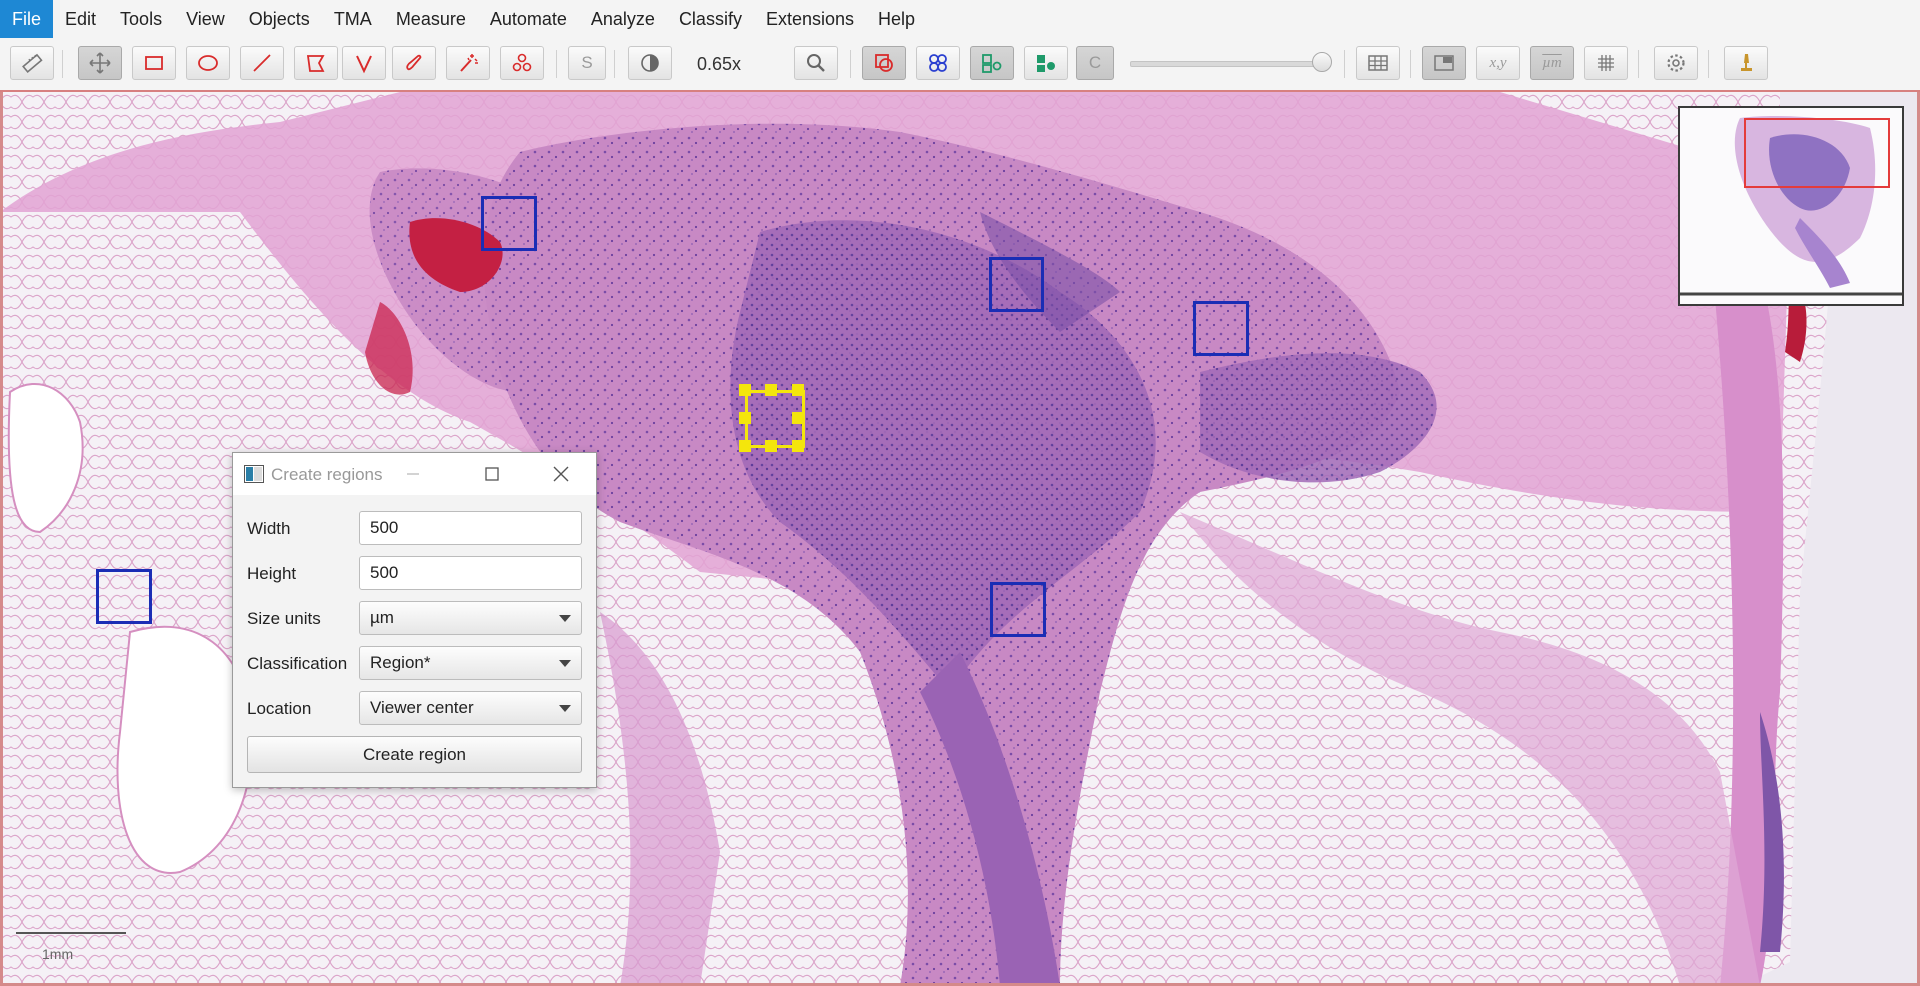 The image size is (1920, 986). I want to click on show-tma-grid-button, so click(938, 63).